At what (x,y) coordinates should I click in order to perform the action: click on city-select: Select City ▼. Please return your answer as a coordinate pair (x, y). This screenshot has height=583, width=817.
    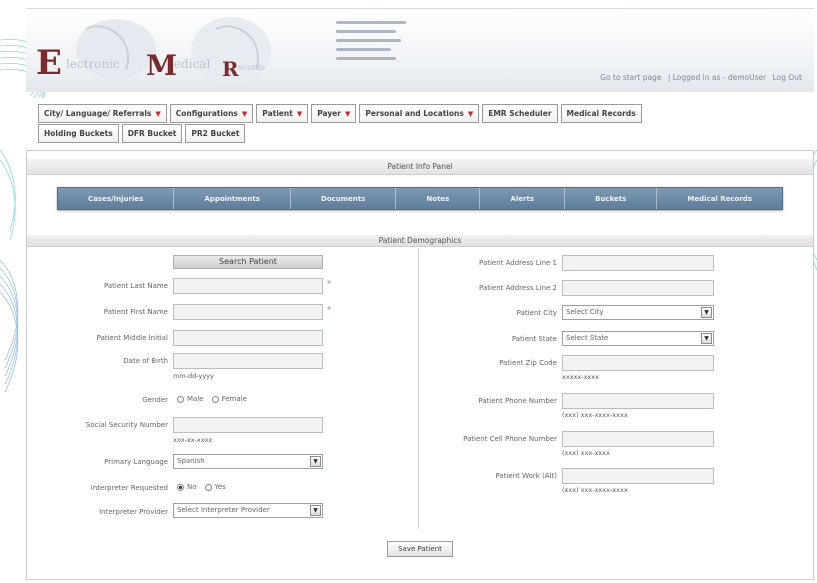
    Looking at the image, I should click on (638, 312).